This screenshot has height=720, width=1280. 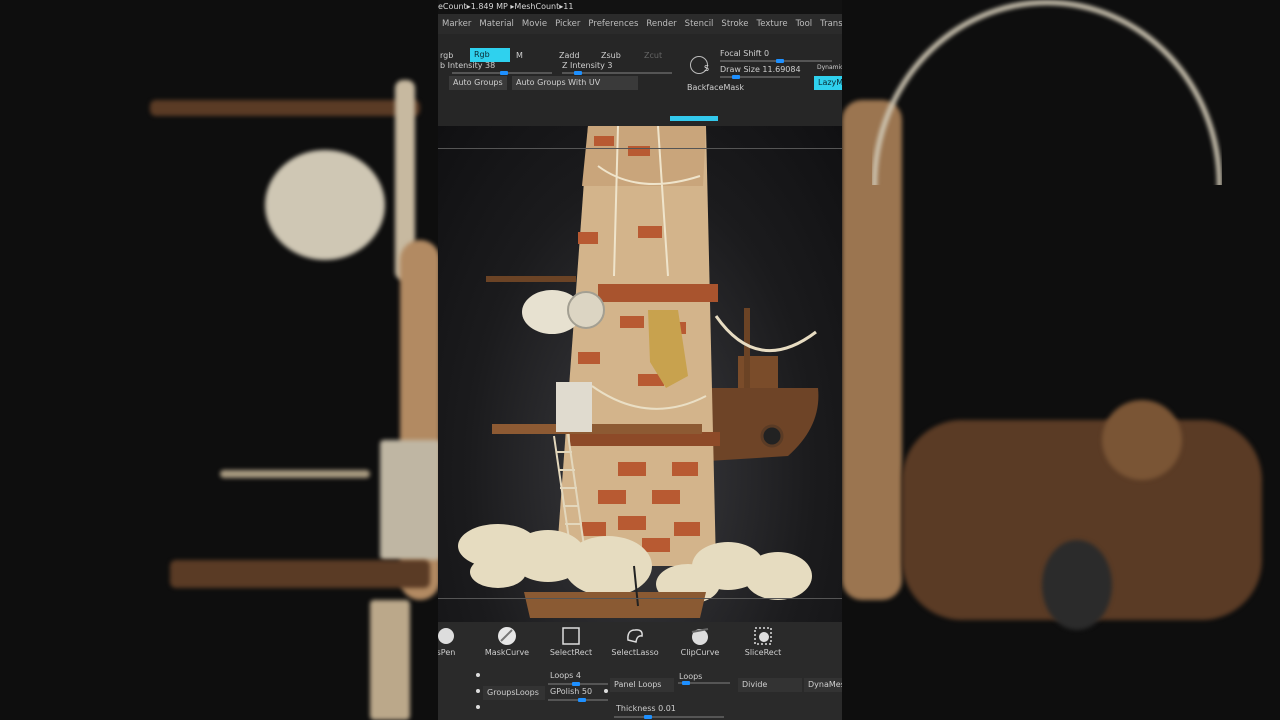 I want to click on menu-item-stencil: Stencil, so click(x=699, y=24).